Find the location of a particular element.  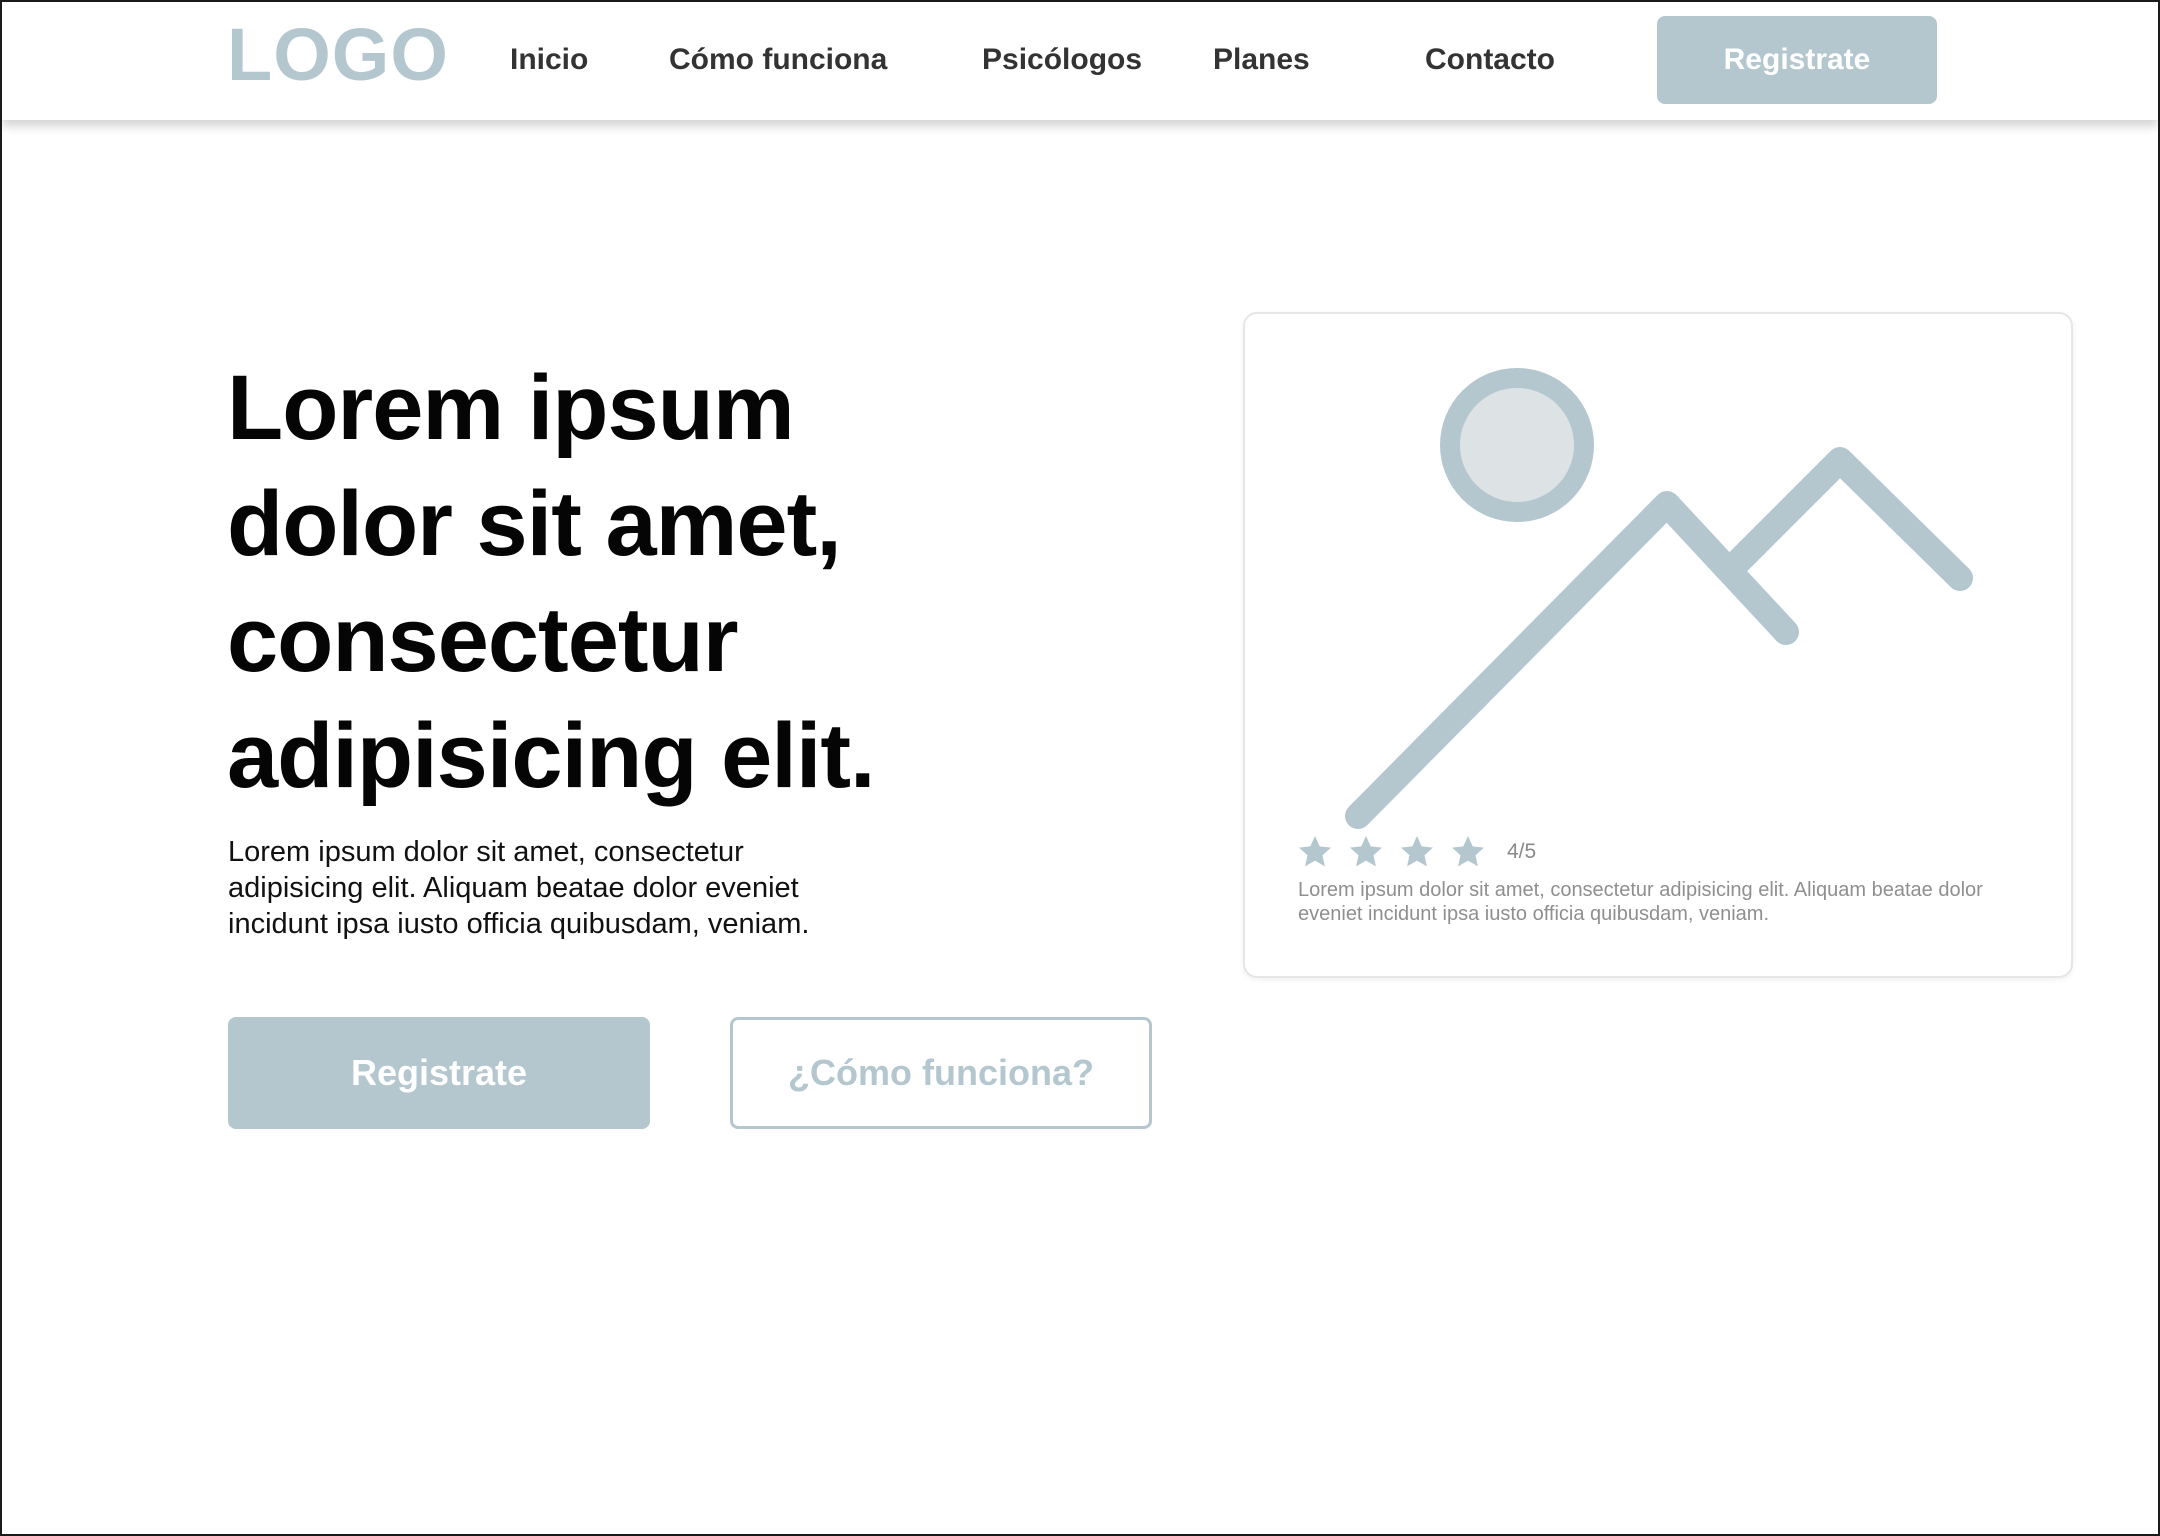

nav-item-psicologos: Psicólogos is located at coordinates (1062, 60).